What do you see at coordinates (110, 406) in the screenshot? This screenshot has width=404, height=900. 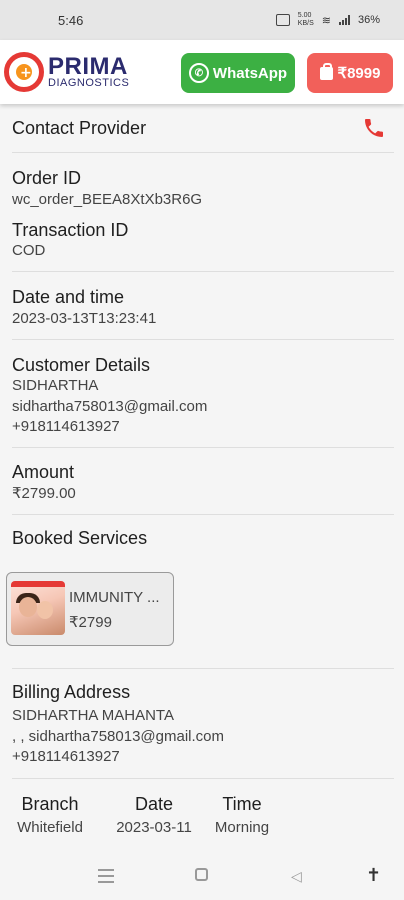 I see `customer-email: sidhartha758013@gmail.com` at bounding box center [110, 406].